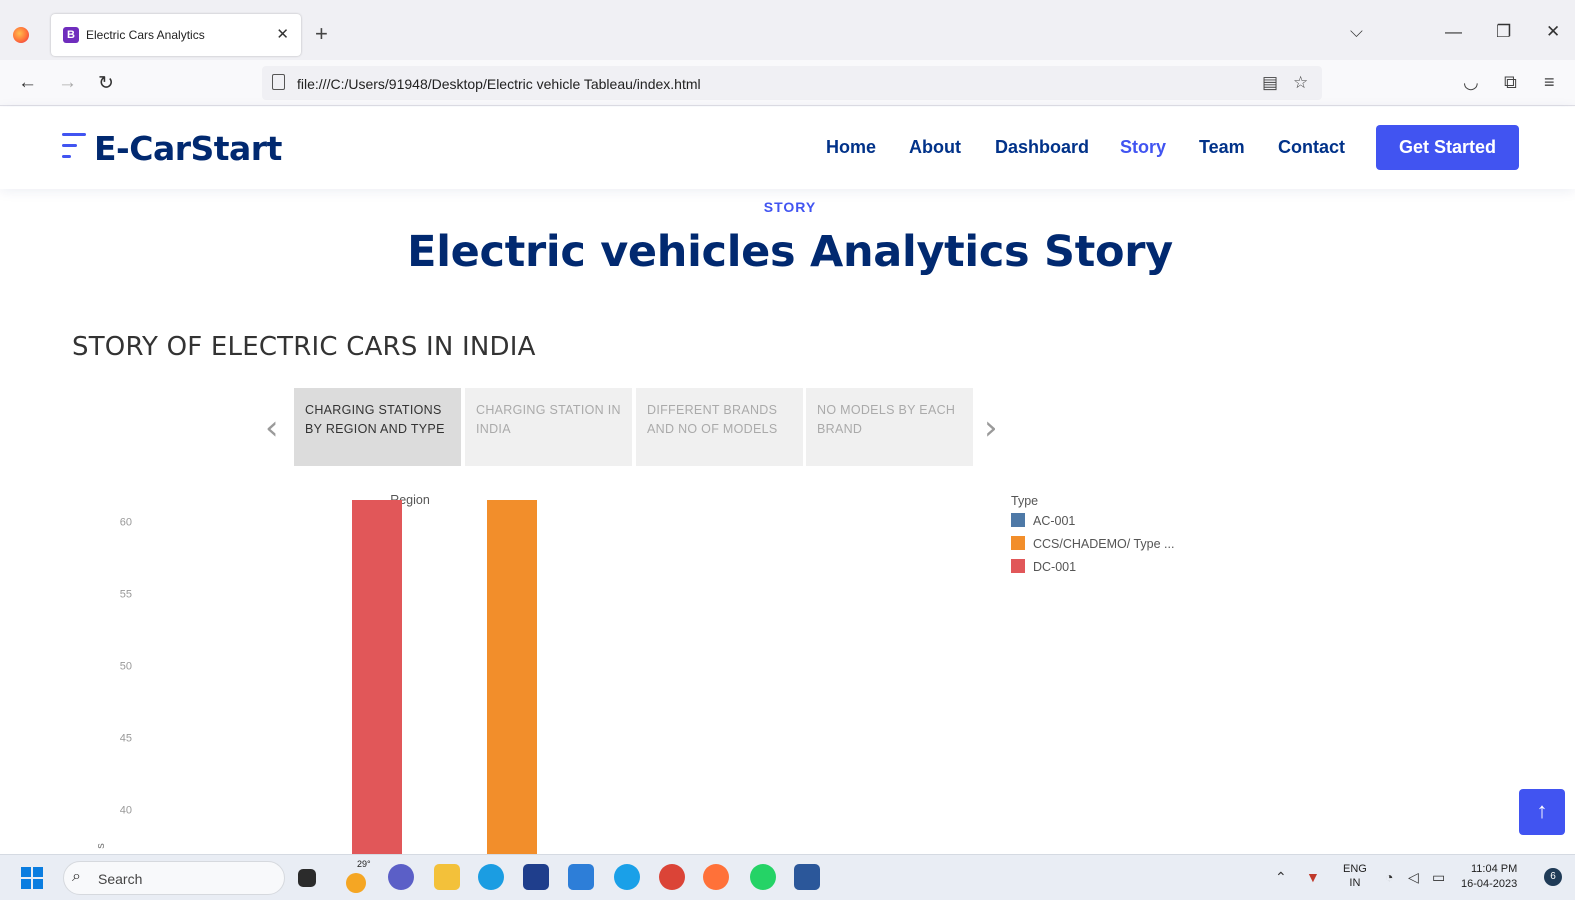 The image size is (1575, 900). Describe the element at coordinates (126, 739) in the screenshot. I see `y-tick-label: 45` at that location.